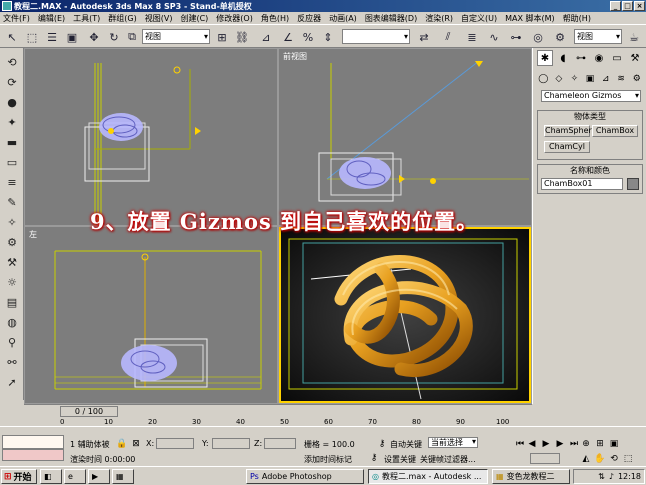 The image size is (646, 485). I want to click on align-icon: ⫽, so click(448, 37).